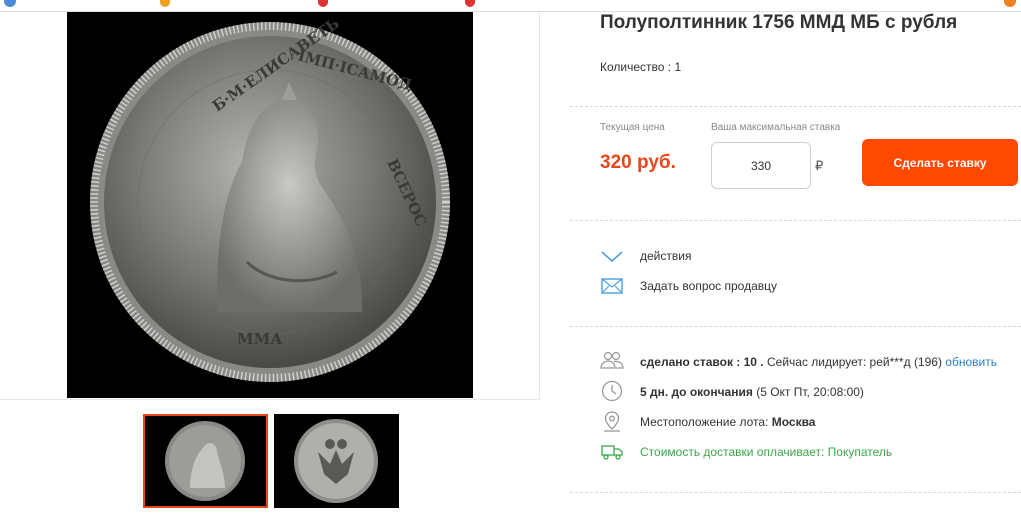  Describe the element at coordinates (761, 165) in the screenshot. I see `max-bid-input` at that location.